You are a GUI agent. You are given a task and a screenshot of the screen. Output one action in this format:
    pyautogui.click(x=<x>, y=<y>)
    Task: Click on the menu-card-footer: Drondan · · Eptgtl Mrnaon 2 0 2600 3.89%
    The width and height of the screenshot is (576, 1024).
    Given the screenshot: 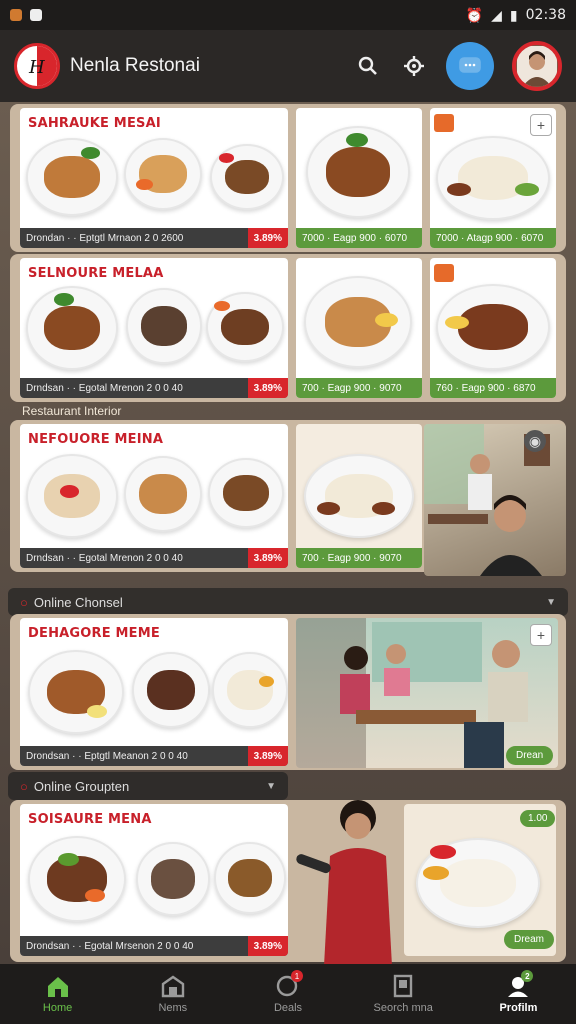 What is the action you would take?
    pyautogui.click(x=154, y=238)
    